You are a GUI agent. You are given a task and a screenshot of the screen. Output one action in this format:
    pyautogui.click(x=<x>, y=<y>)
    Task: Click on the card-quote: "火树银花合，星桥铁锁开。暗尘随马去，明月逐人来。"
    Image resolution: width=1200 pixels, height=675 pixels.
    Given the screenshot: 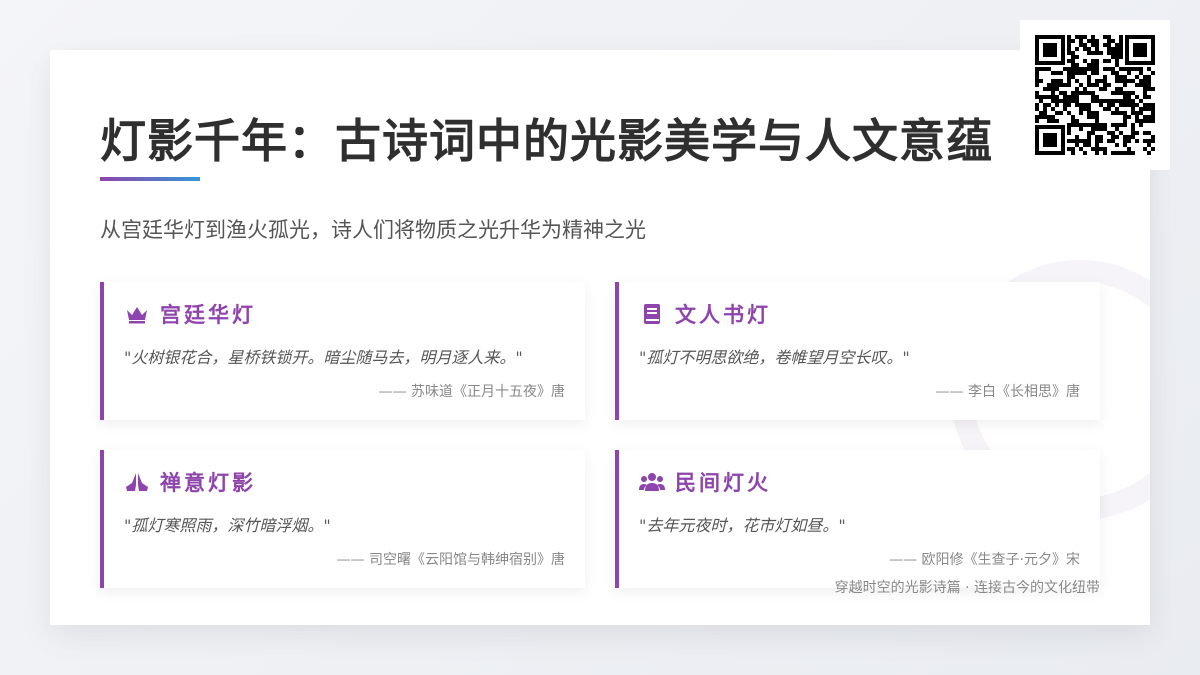 What is the action you would take?
    pyautogui.click(x=323, y=357)
    